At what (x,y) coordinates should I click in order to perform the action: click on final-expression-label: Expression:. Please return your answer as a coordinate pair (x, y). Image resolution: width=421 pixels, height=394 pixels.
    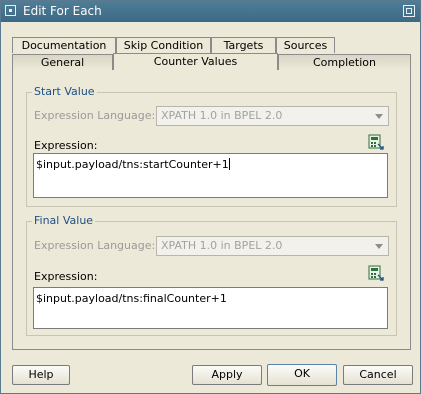
    Looking at the image, I should click on (66, 276).